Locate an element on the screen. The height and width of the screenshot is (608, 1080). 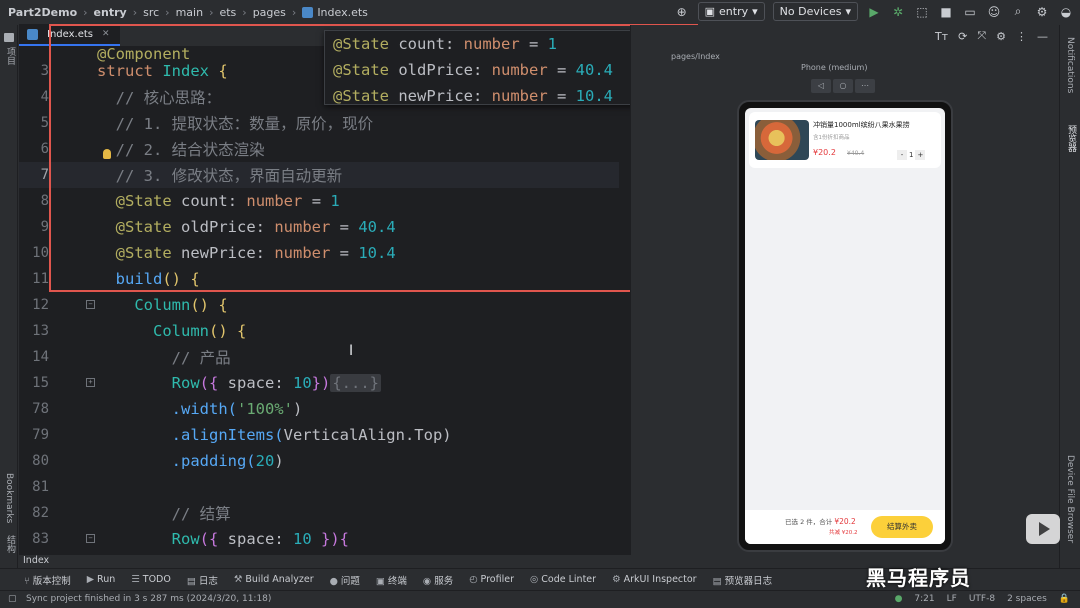
text-size-icon: Tт is located at coordinates (941, 36).